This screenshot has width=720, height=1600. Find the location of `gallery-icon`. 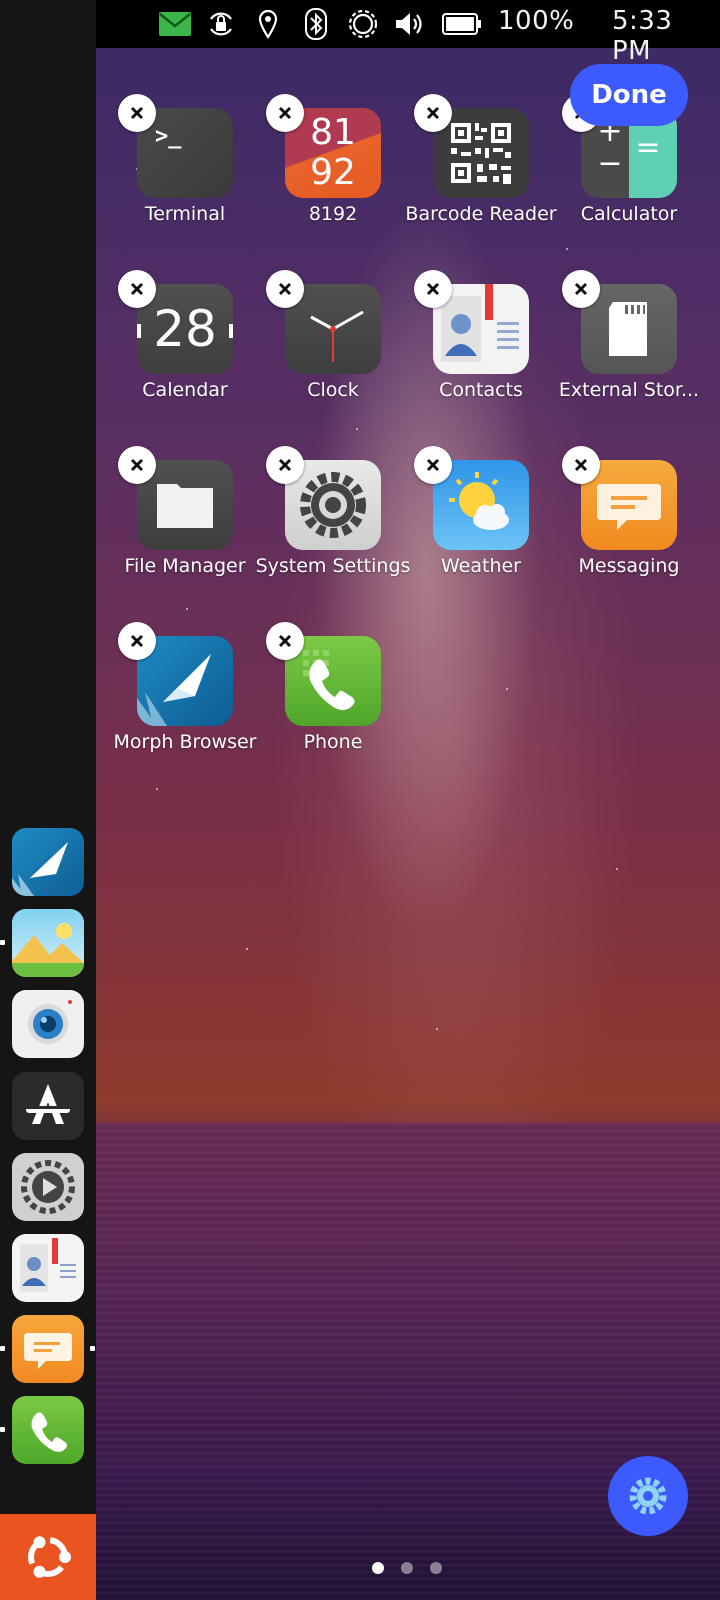

gallery-icon is located at coordinates (48, 943).